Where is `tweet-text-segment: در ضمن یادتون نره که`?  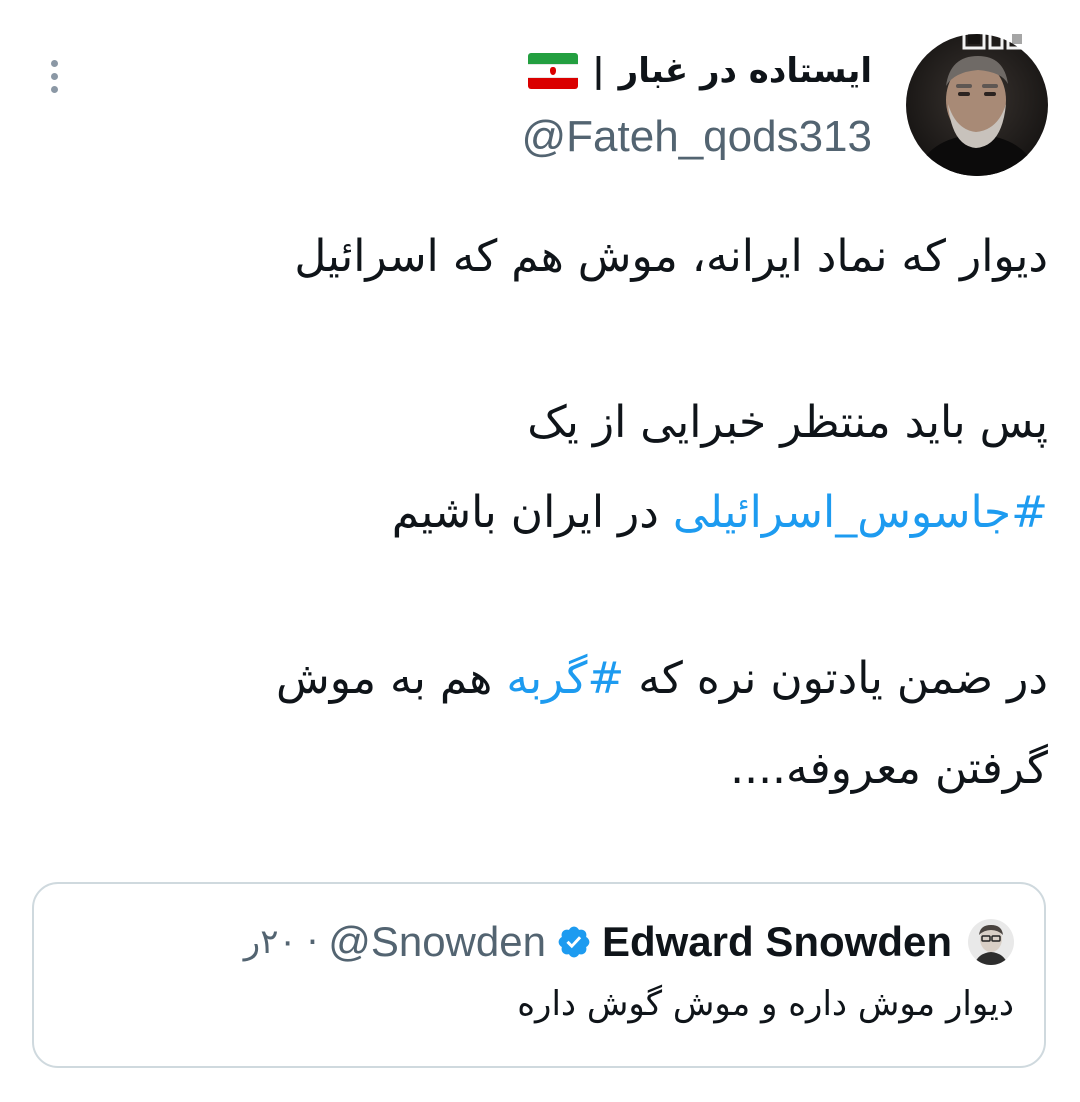
tweet-text-segment: در ضمن یادتون نره که is located at coordinates (836, 678).